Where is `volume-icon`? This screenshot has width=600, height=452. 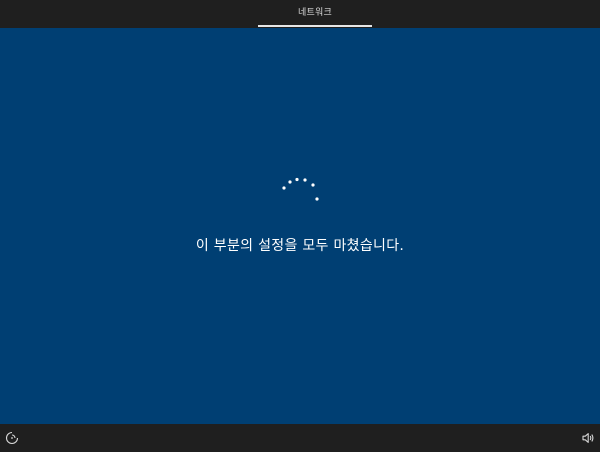
volume-icon is located at coordinates (588, 438).